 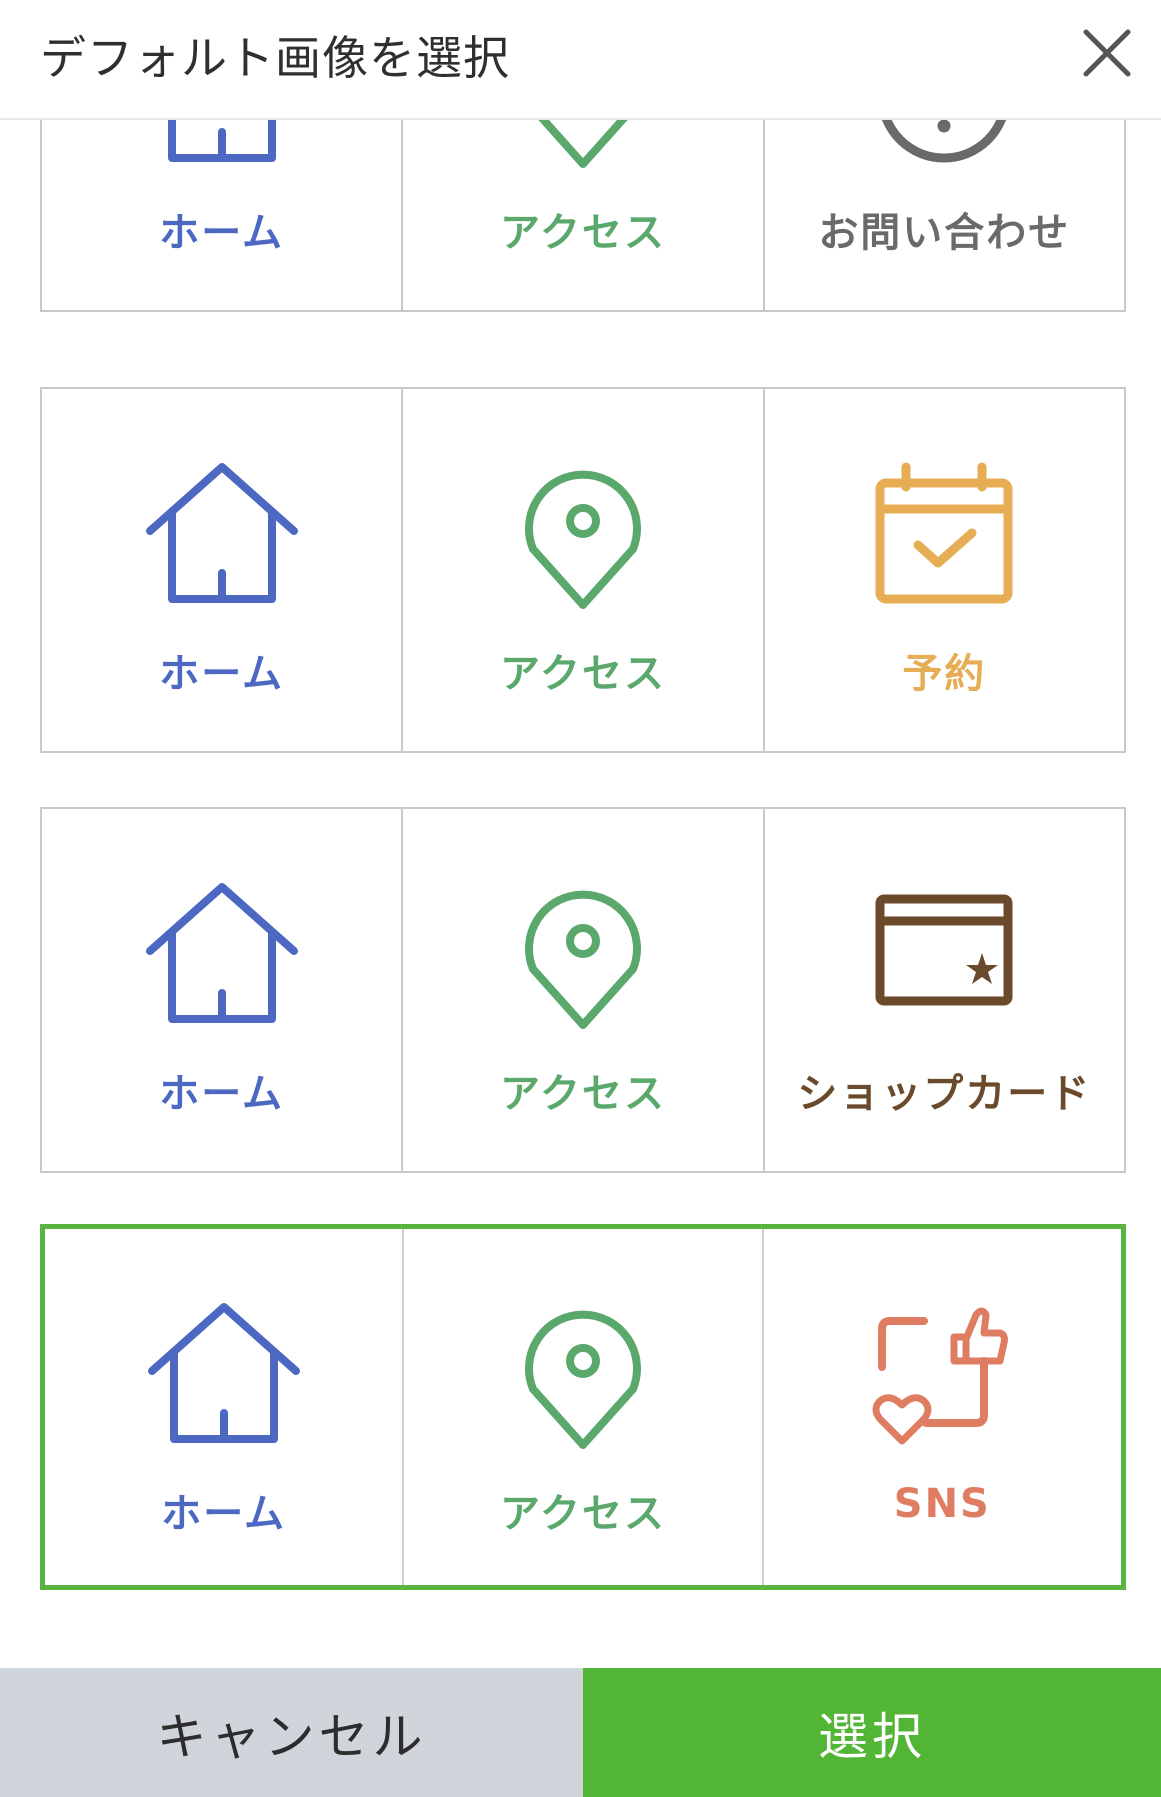 I want to click on dialog-header: デフォルト画像を選択, so click(x=580, y=60).